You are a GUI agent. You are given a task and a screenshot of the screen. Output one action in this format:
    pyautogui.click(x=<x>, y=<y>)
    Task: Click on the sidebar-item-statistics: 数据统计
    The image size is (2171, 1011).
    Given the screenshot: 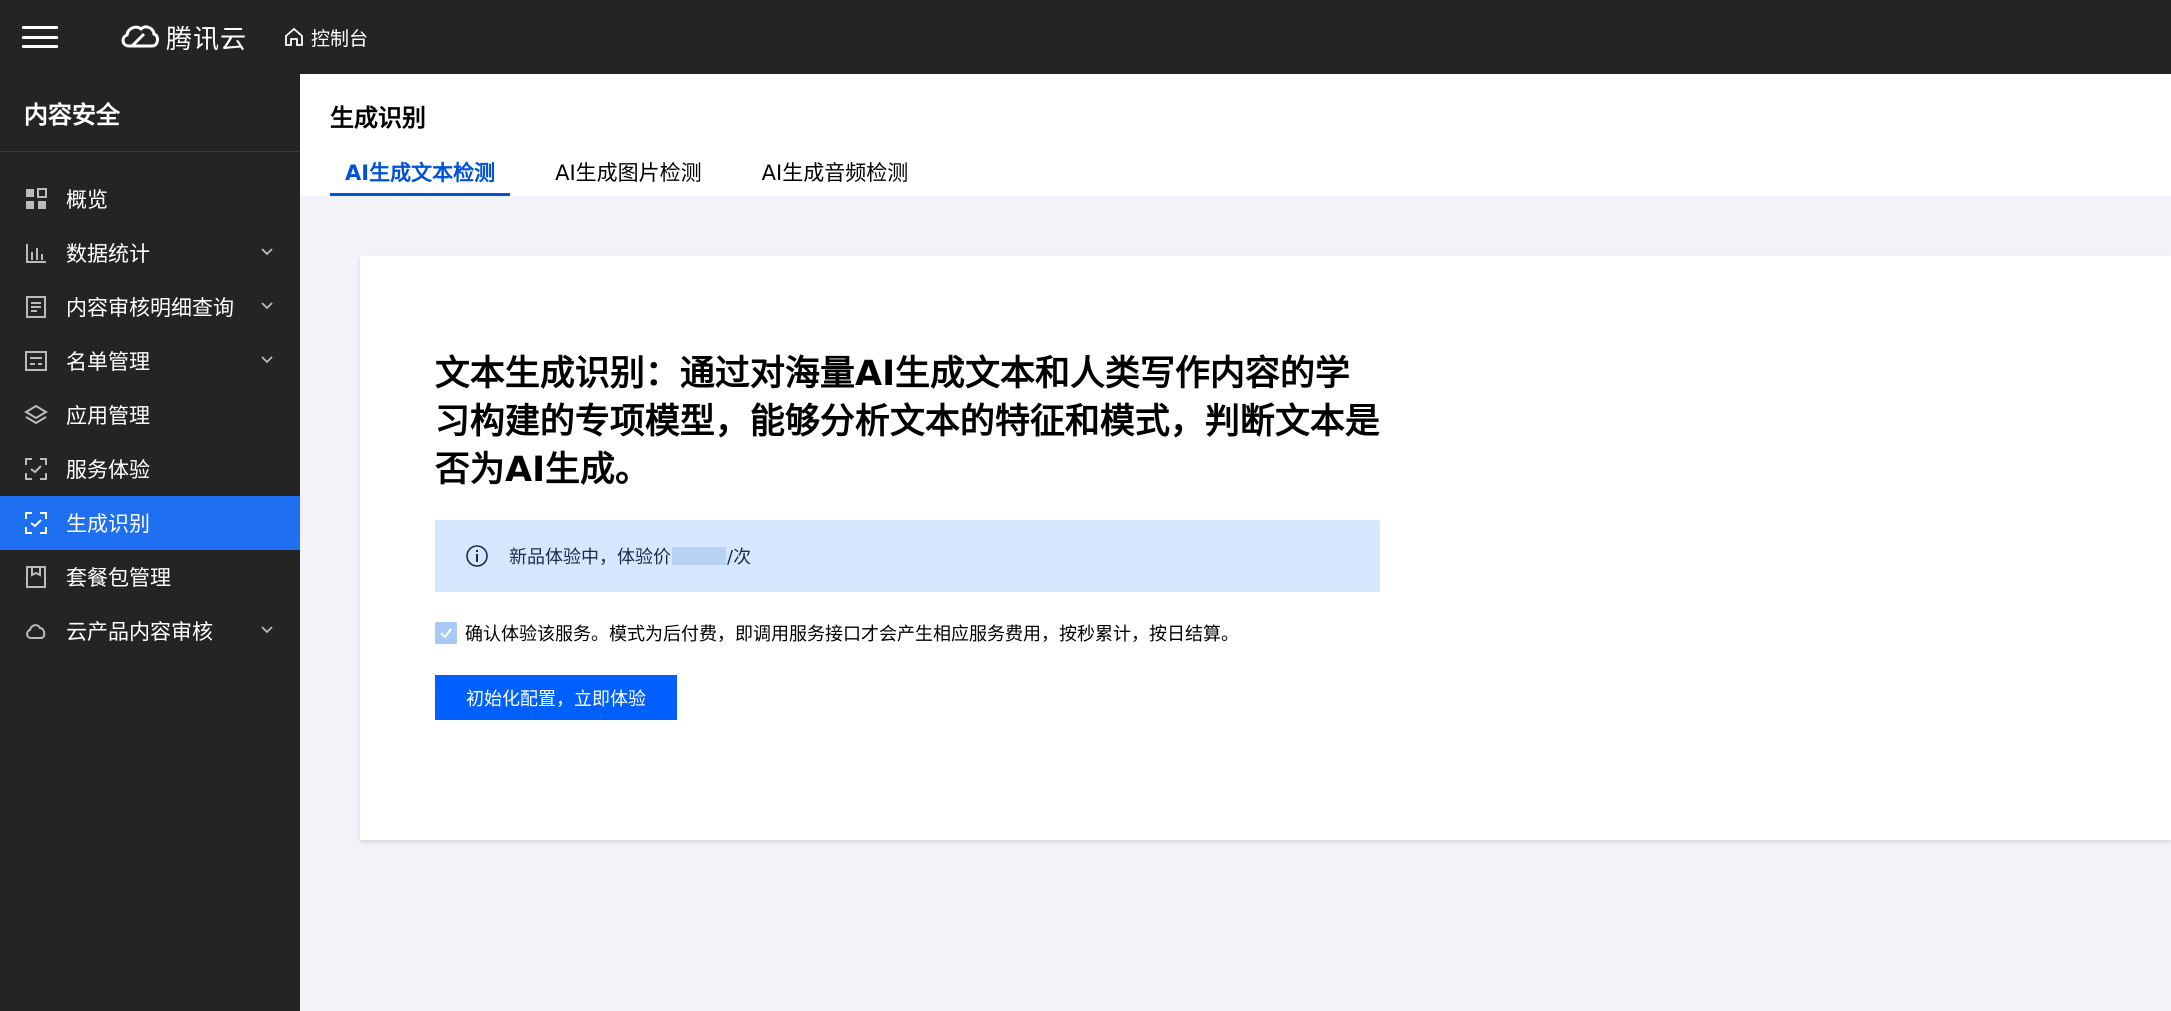 What is the action you would take?
    pyautogui.click(x=150, y=253)
    